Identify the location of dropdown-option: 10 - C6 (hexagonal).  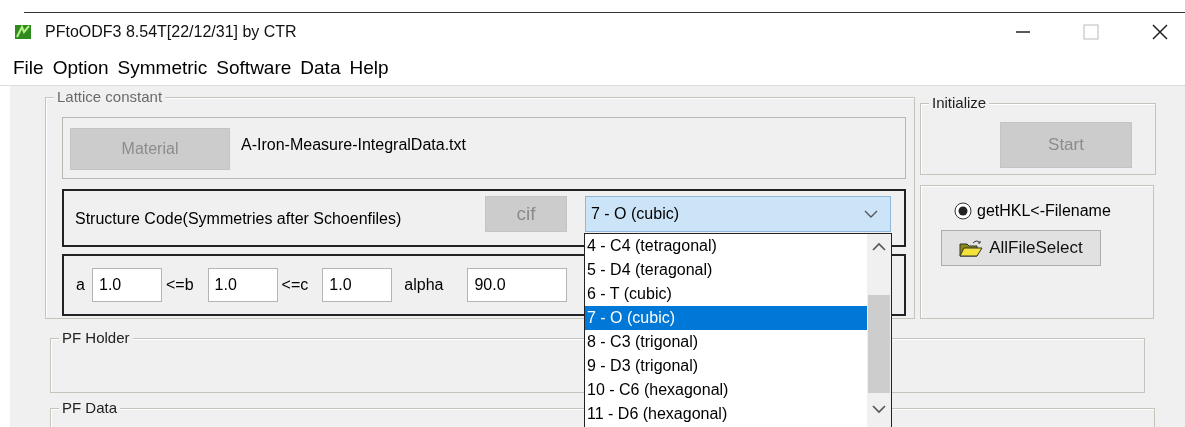
(726, 390).